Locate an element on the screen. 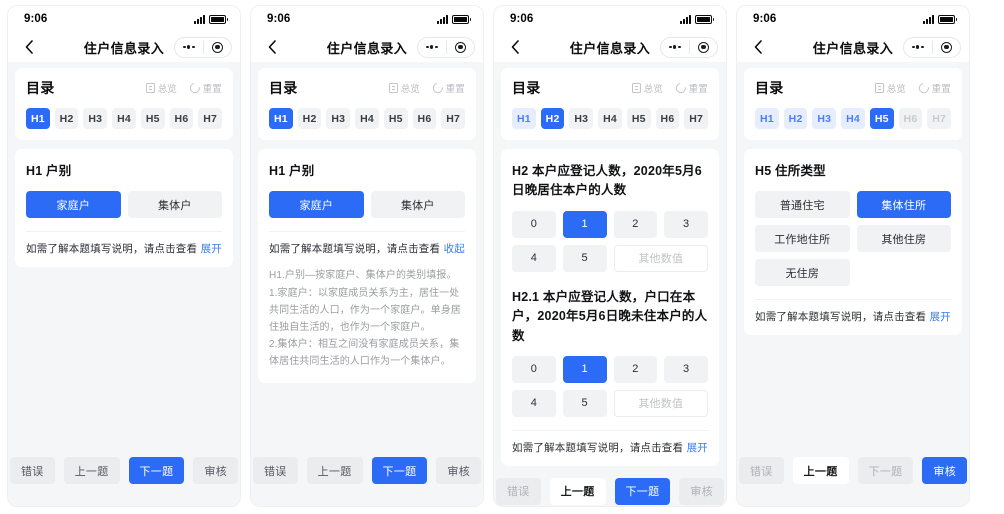  section-tabs: H1 H2 H3 H4 H5 H6 H7 is located at coordinates (853, 118).